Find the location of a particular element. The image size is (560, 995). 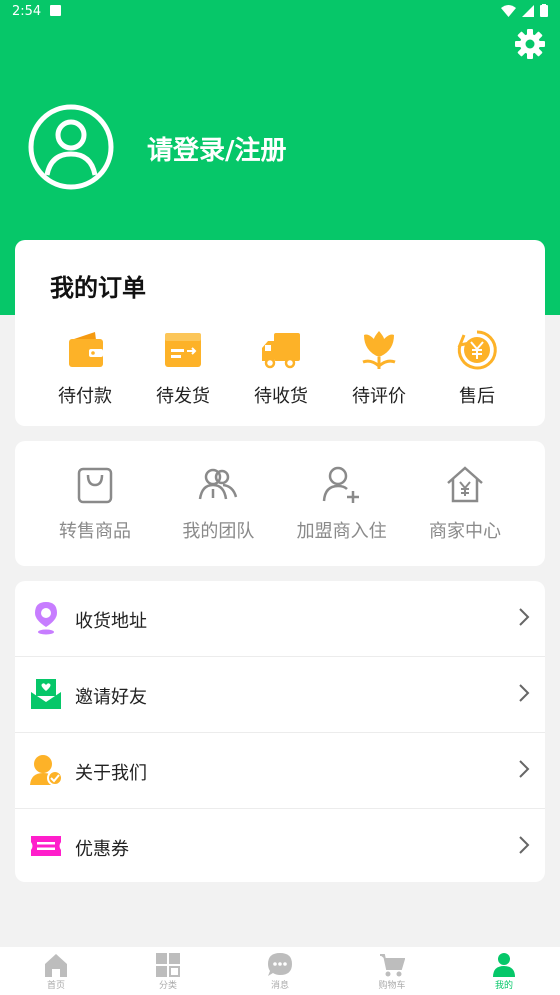

order-label: 待付款 is located at coordinates (85, 396).